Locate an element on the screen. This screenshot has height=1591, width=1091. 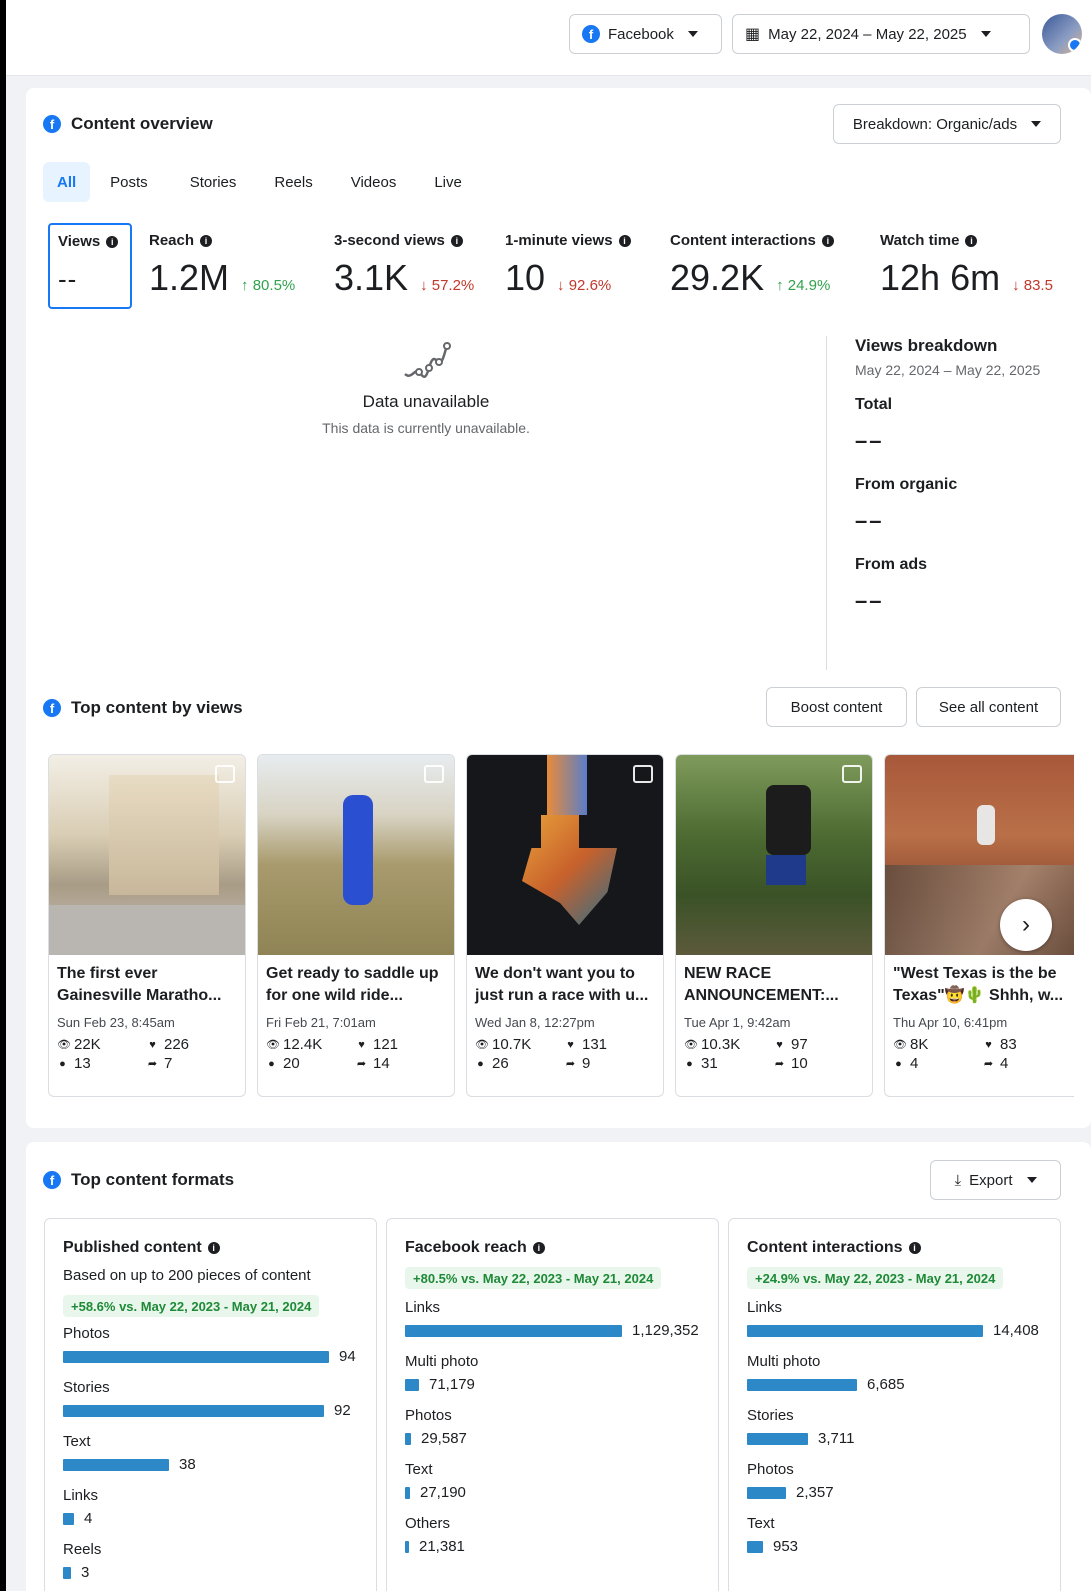
format-label: Photos is located at coordinates (86, 1333).